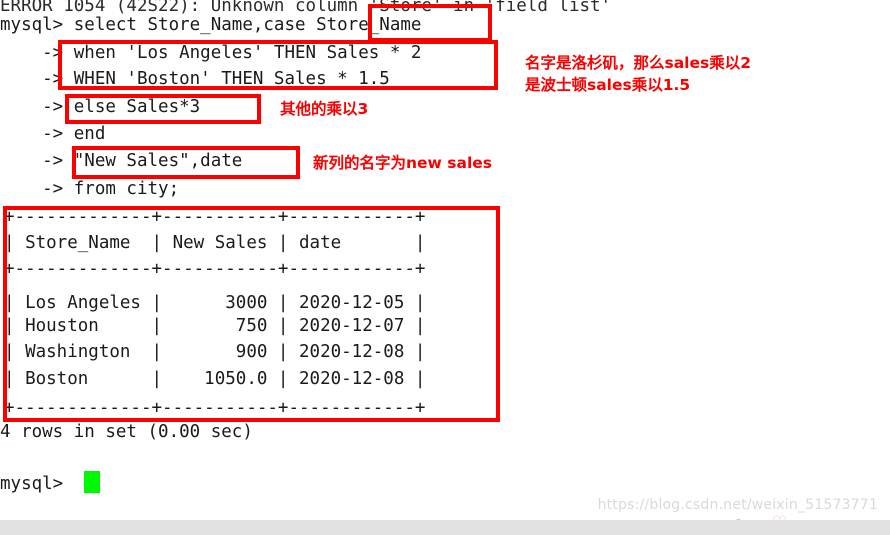 The height and width of the screenshot is (535, 890). Describe the element at coordinates (126, 432) in the screenshot. I see `terminal-line: 4 rows in set (0.00 sec)` at that location.